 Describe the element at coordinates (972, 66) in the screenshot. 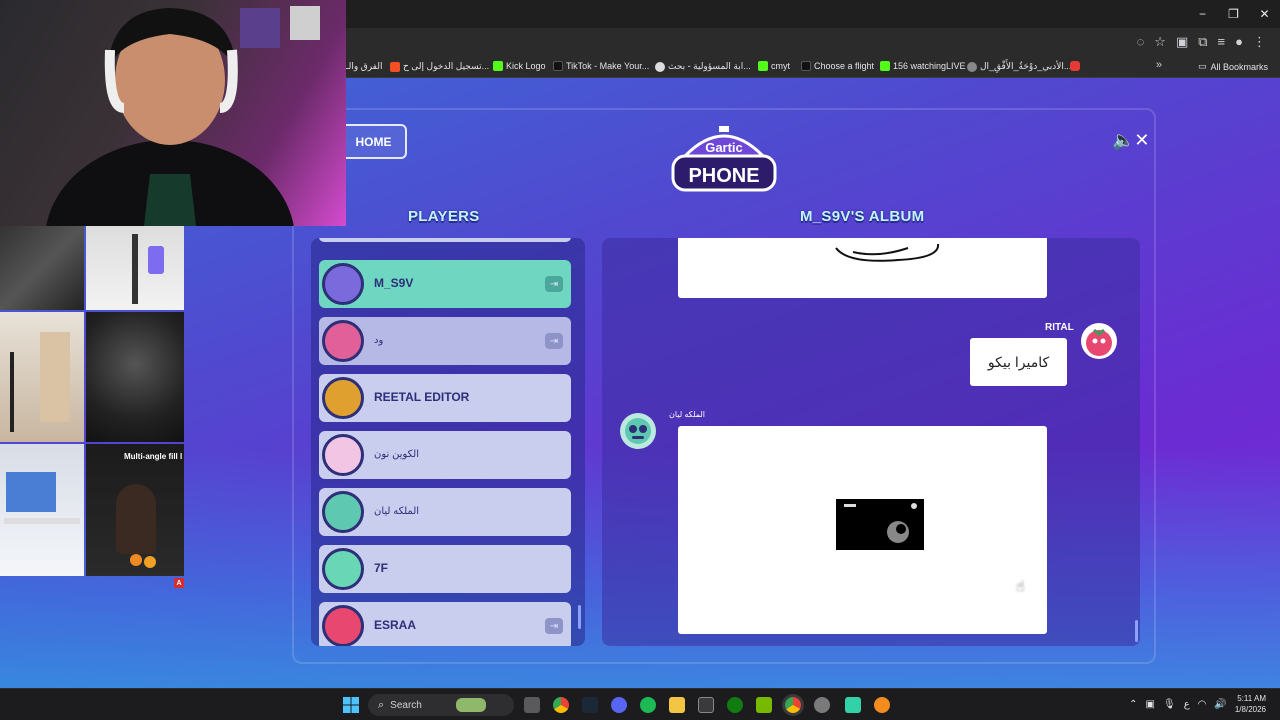

I see `globe-icon` at that location.